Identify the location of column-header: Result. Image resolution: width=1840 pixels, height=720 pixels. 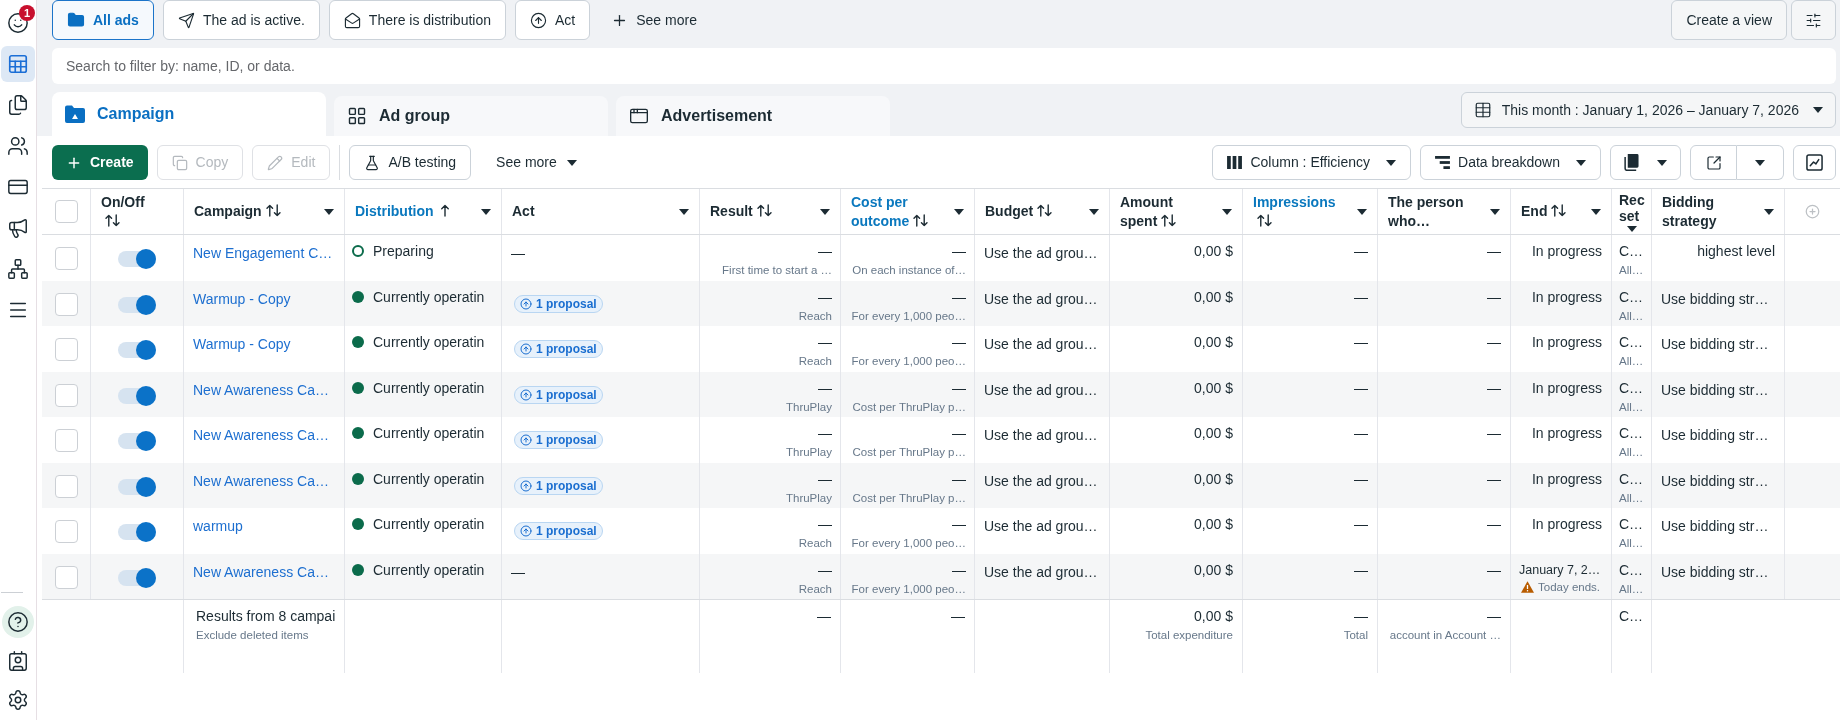
(770, 211).